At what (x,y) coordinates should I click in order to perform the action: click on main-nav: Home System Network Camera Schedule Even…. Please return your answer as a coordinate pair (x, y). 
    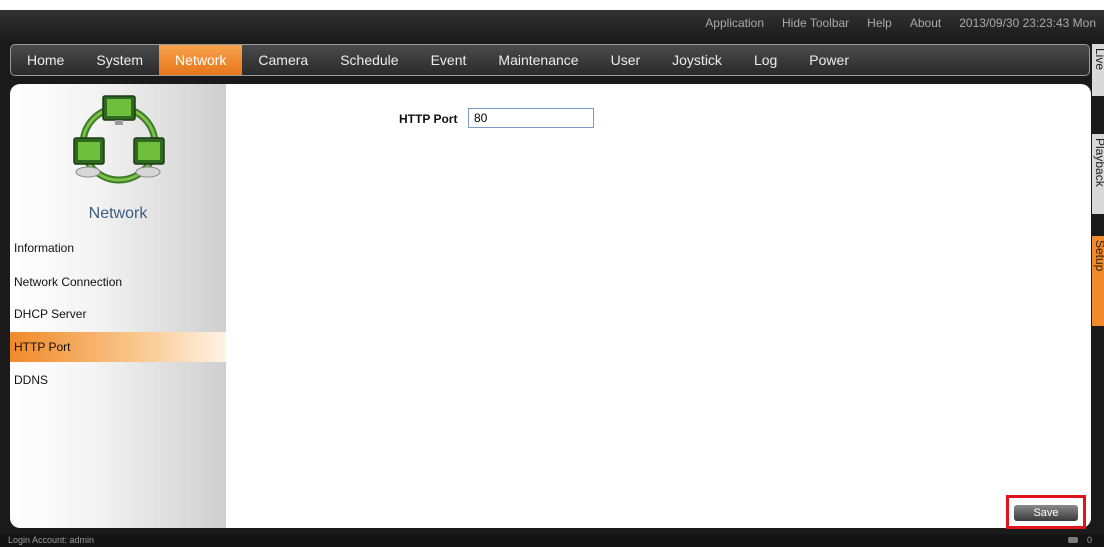
    Looking at the image, I should click on (550, 60).